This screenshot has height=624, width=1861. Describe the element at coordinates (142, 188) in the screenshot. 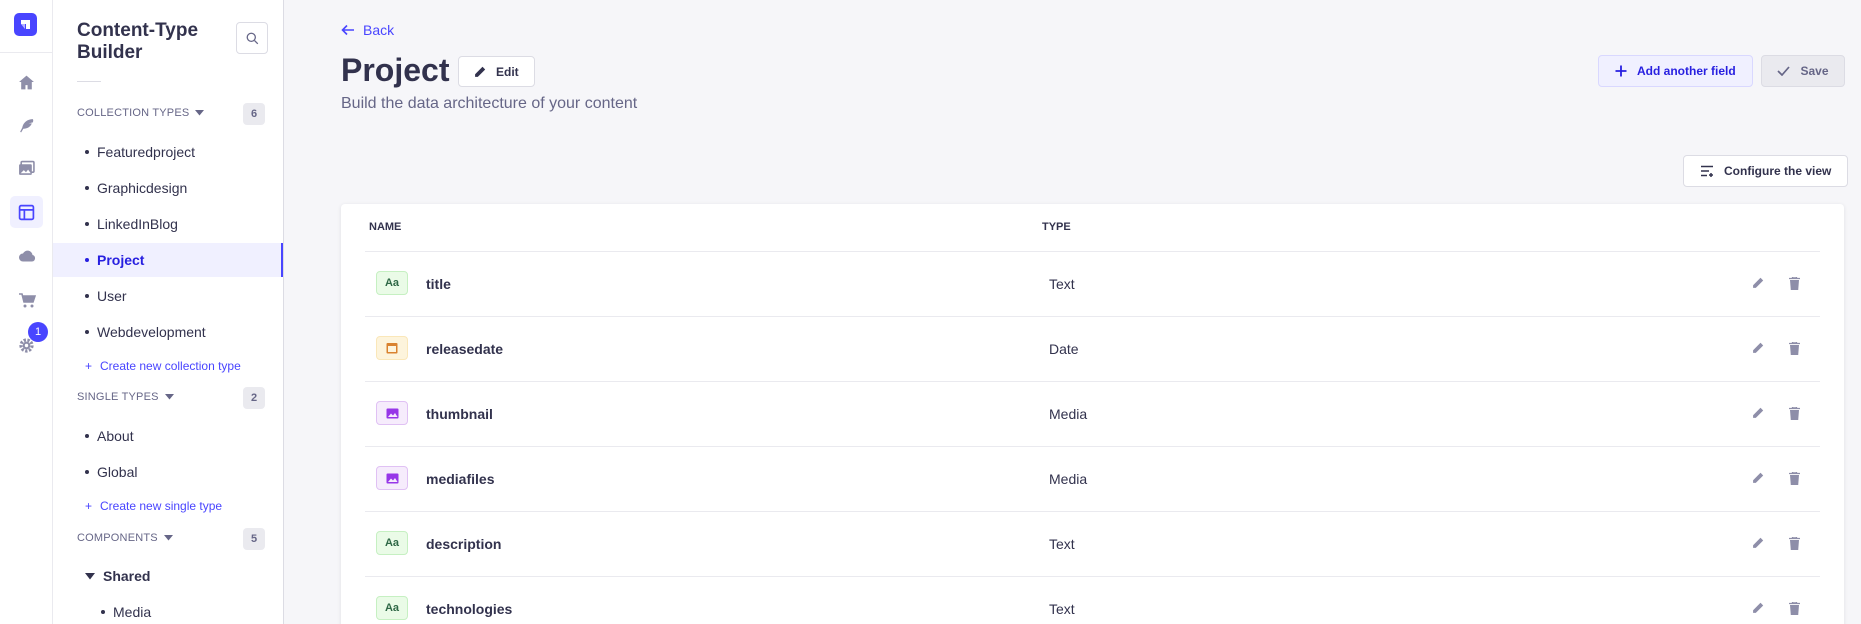

I see `nav-item-label: Graphicdesign` at that location.